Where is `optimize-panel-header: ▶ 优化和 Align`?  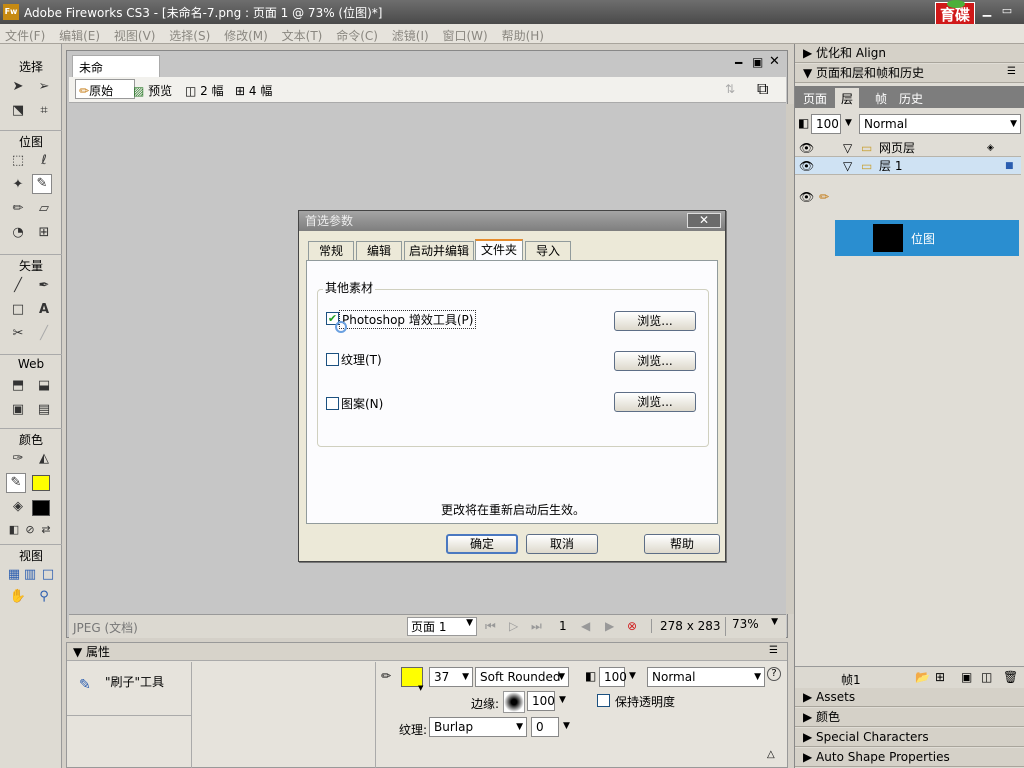 optimize-panel-header: ▶ 优化和 Align is located at coordinates (909, 53).